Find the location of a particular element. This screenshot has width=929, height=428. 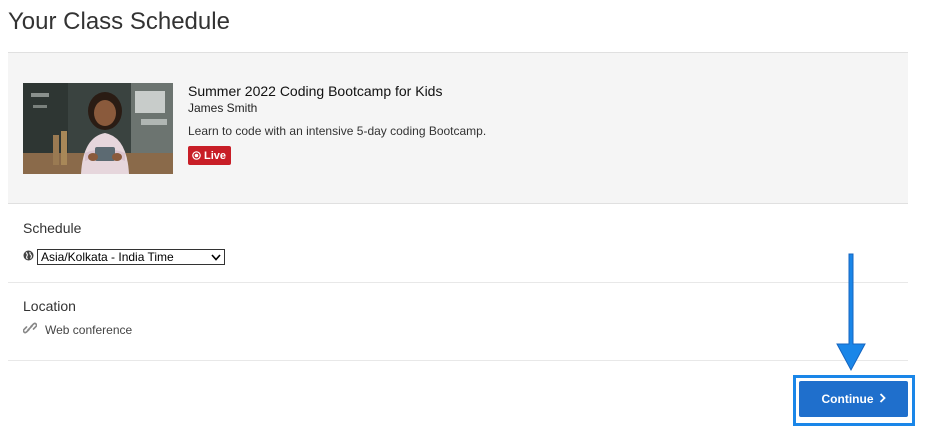

location-value: Web conference is located at coordinates (89, 329).